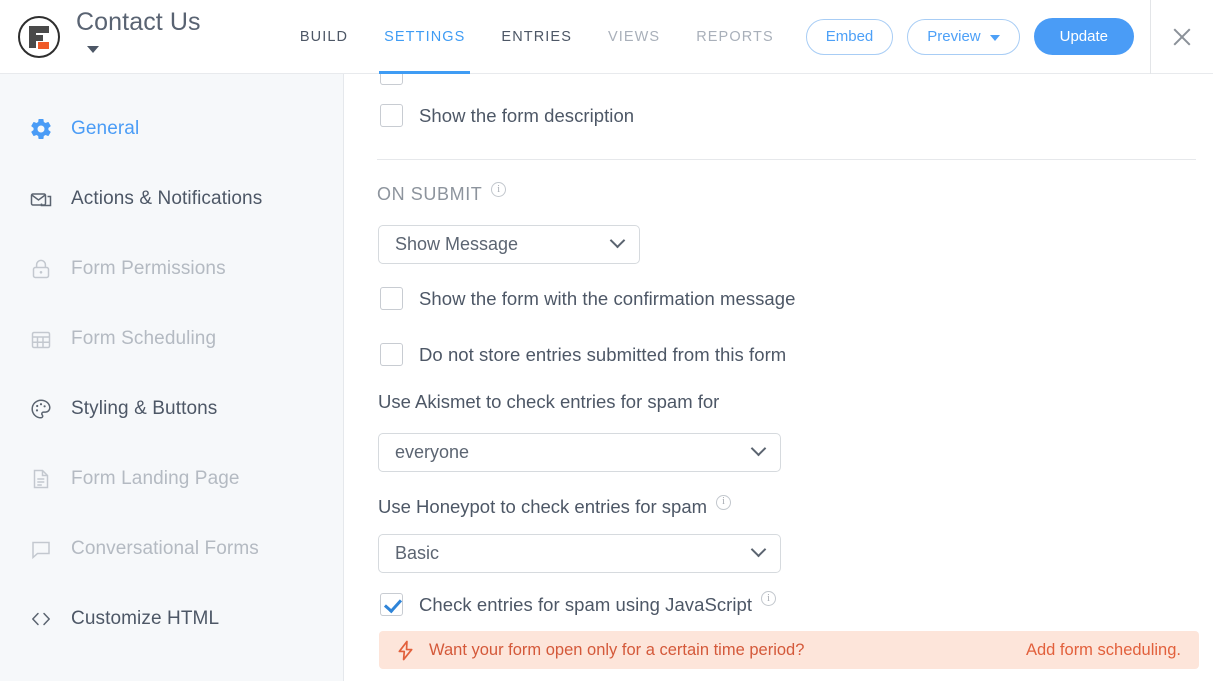  Describe the element at coordinates (417, 553) in the screenshot. I see `honeypot-select-value: Basic` at that location.